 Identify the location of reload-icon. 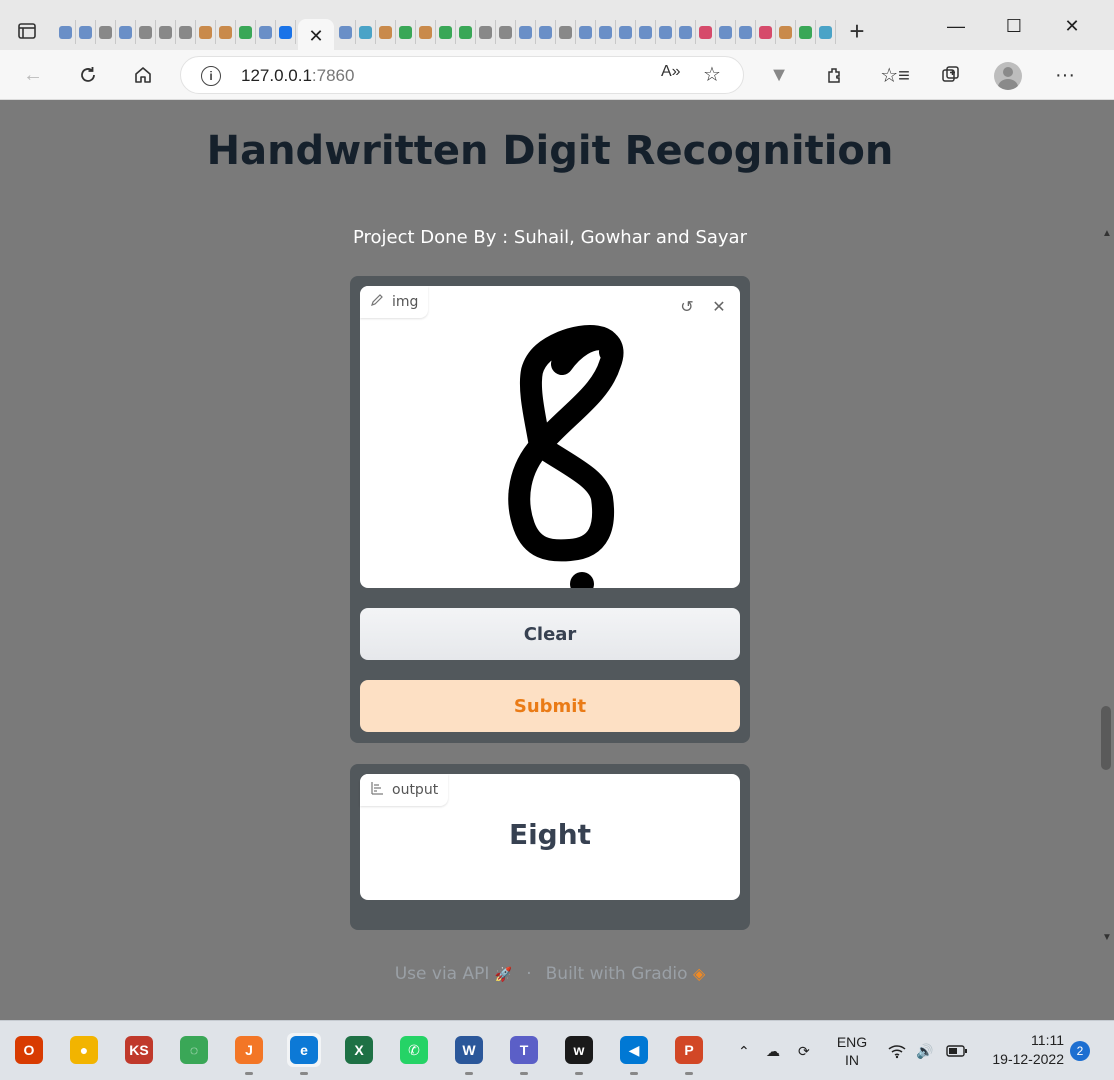
(88, 75).